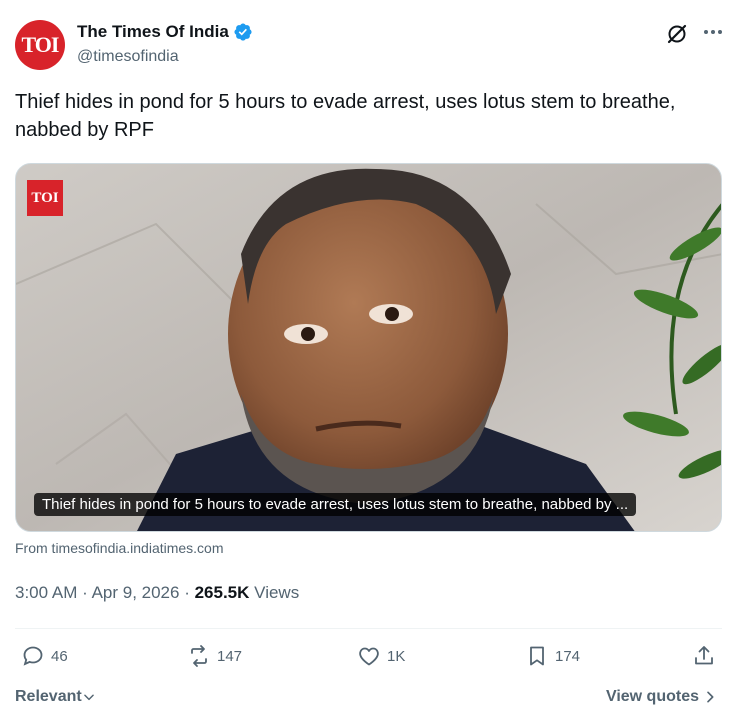 The width and height of the screenshot is (754, 719). I want to click on account-handle: @timesofindia, so click(128, 57).